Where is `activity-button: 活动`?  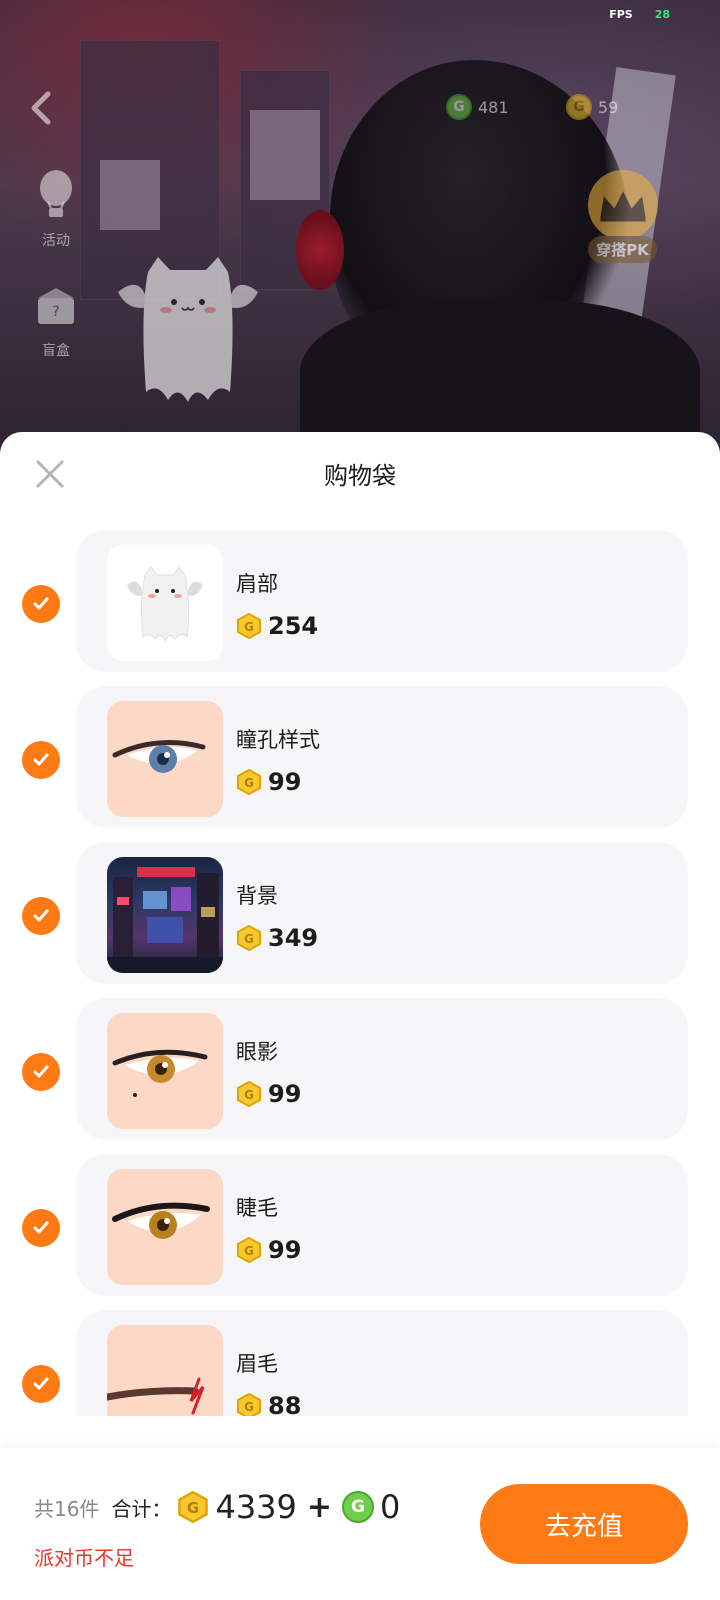 activity-button: 活动 is located at coordinates (56, 208).